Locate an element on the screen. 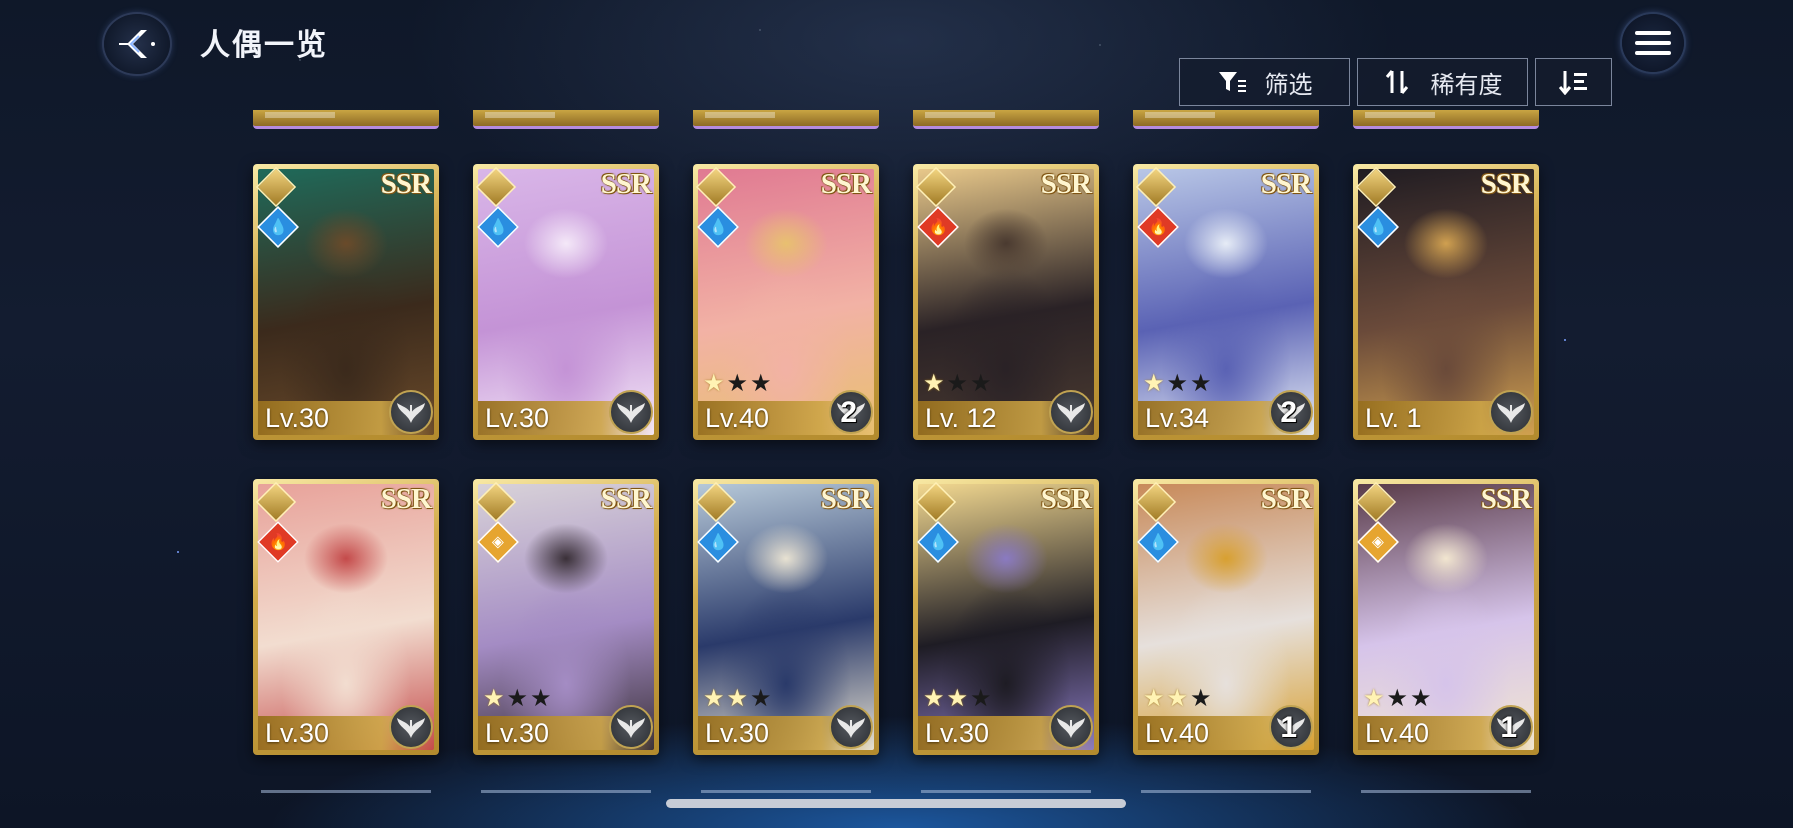 Image resolution: width=1793 pixels, height=828 pixels. level-label: Lv. 1 is located at coordinates (1393, 418).